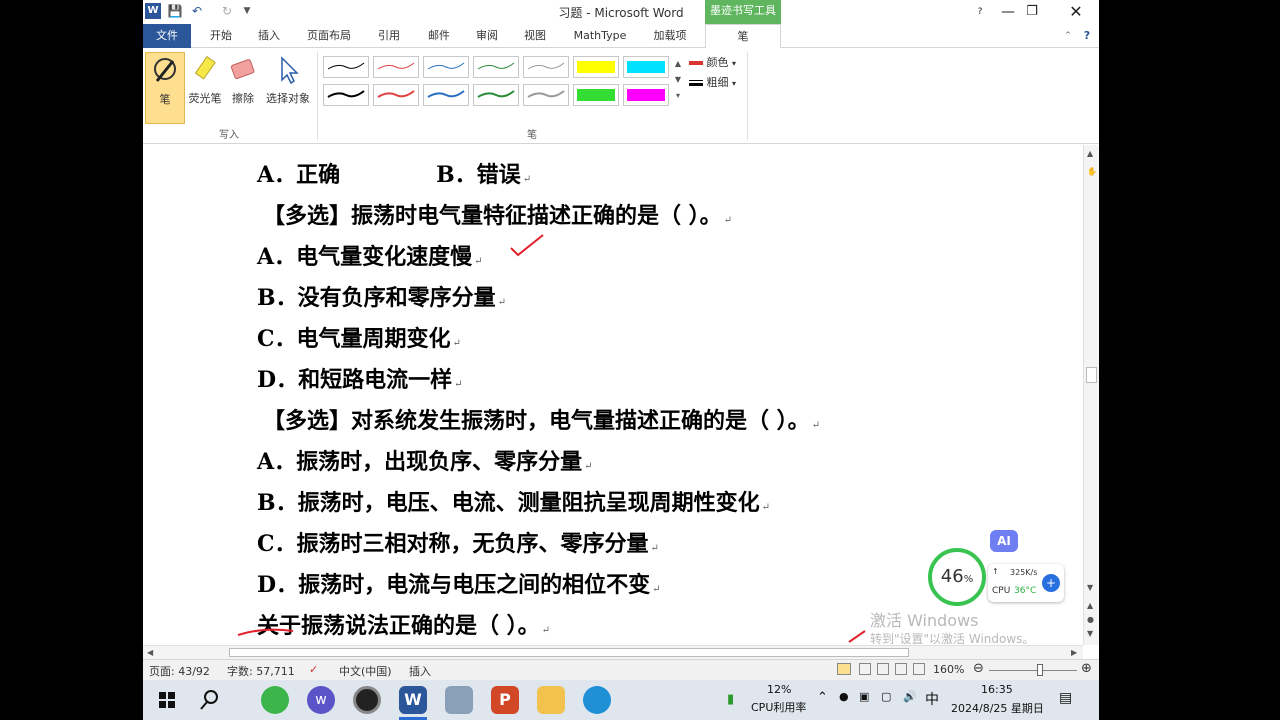  What do you see at coordinates (551, 700) in the screenshot?
I see `file-explorer-icon` at bounding box center [551, 700].